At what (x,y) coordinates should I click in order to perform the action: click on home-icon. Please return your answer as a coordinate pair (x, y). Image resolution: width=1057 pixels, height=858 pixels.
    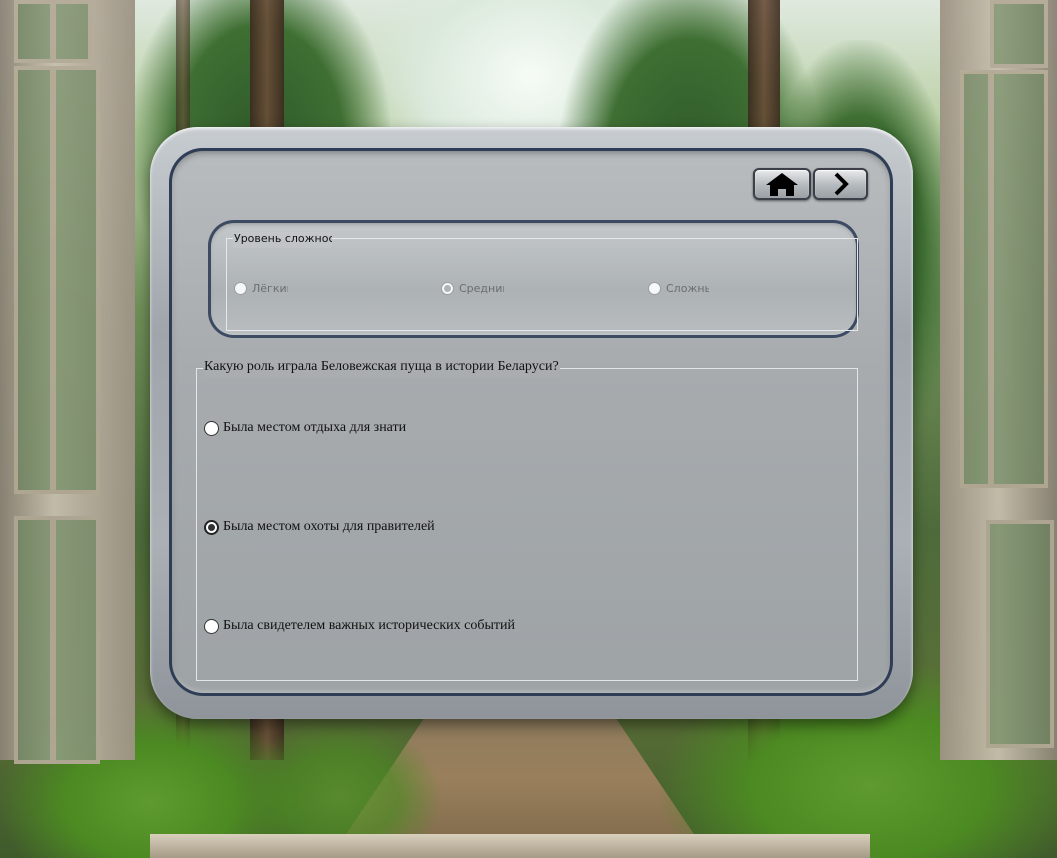
    Looking at the image, I should click on (782, 184).